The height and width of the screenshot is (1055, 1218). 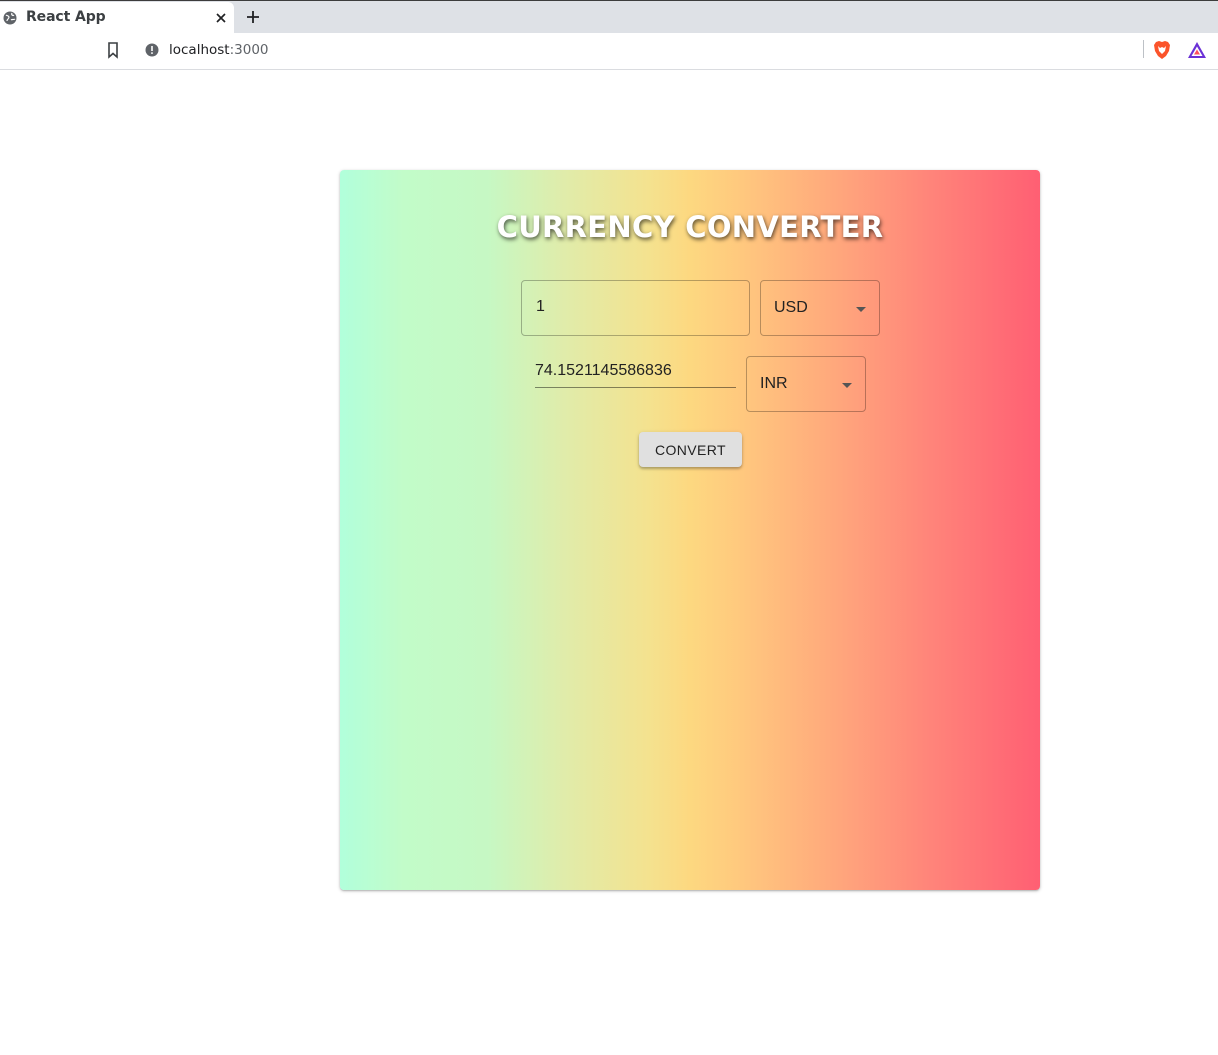 I want to click on tab-title: React App, so click(x=66, y=17).